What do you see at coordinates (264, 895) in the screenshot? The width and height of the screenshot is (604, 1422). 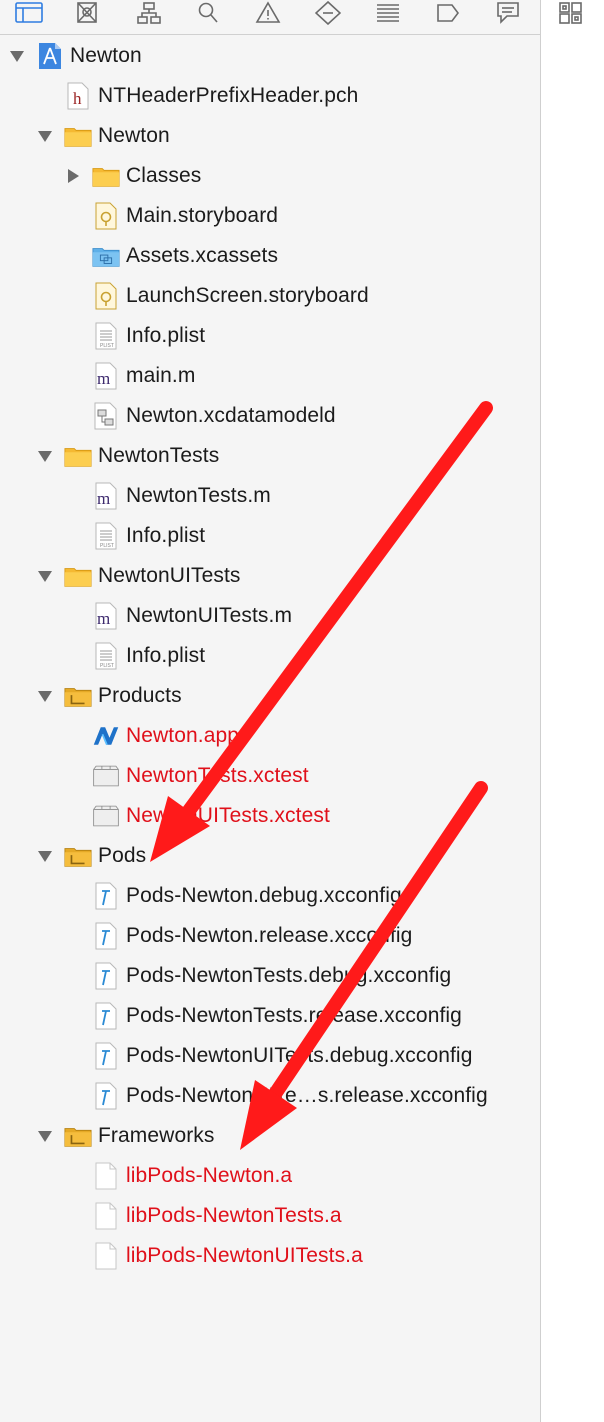 I see `tree-item-label: Pods-Newton.debug.xcconfig` at bounding box center [264, 895].